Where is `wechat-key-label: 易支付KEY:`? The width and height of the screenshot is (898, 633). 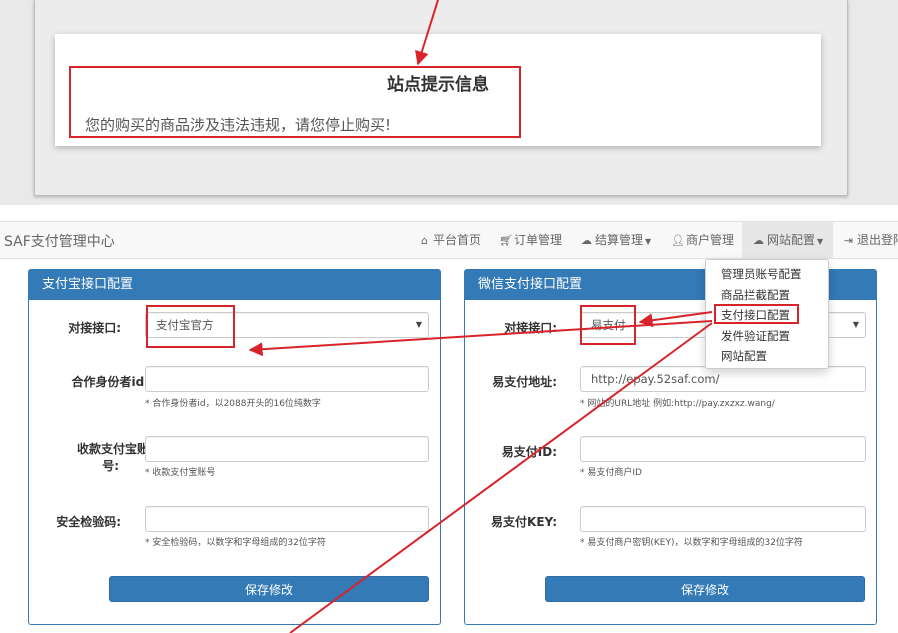 wechat-key-label: 易支付KEY: is located at coordinates (524, 522).